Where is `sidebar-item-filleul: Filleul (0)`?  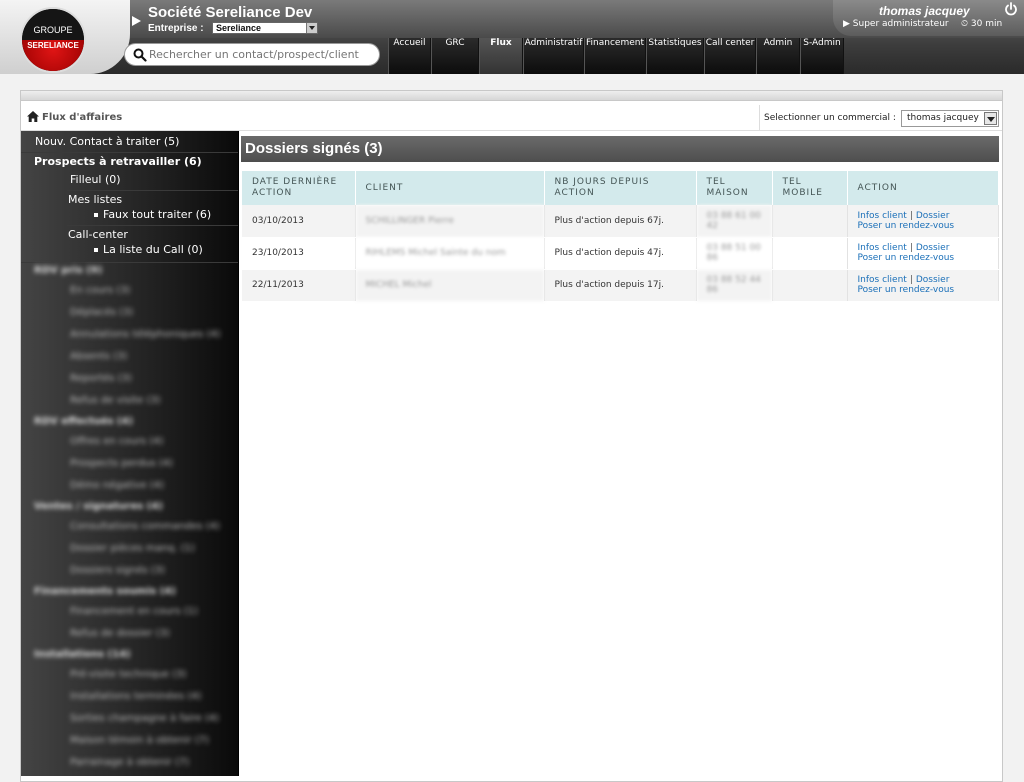 sidebar-item-filleul: Filleul (0) is located at coordinates (95, 179).